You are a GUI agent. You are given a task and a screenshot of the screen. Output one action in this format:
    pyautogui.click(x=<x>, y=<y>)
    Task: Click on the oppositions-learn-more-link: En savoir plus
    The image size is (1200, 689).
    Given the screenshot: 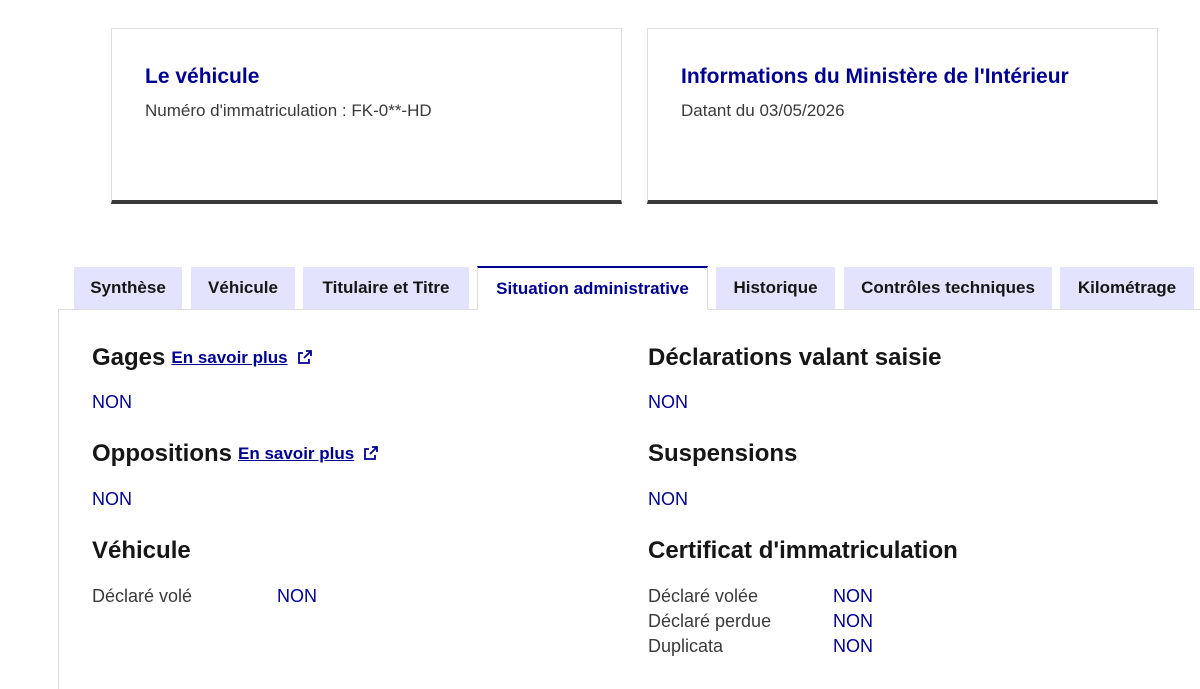 What is the action you would take?
    pyautogui.click(x=308, y=453)
    